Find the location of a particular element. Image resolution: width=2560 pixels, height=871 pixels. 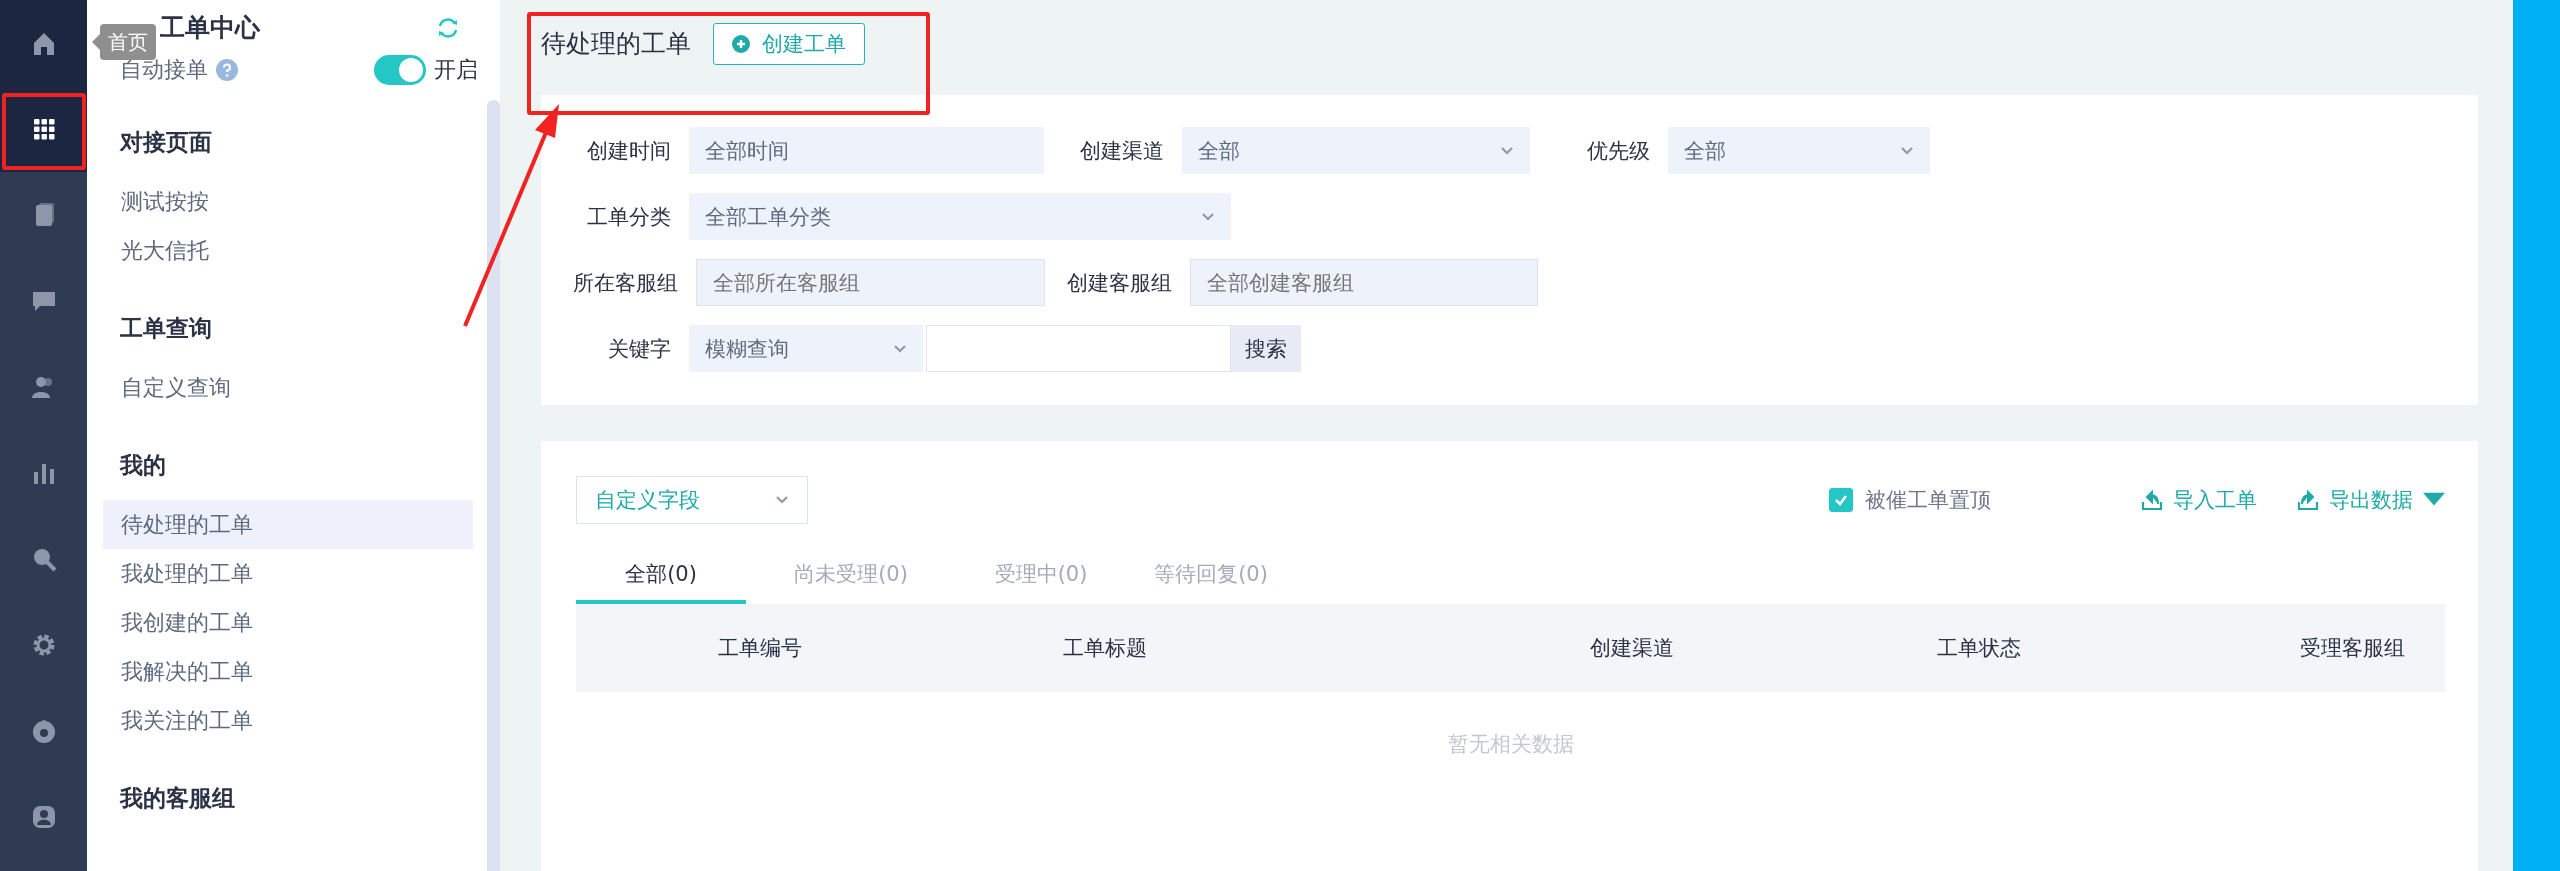

column-header: 受理客服组 is located at coordinates (2352, 648).